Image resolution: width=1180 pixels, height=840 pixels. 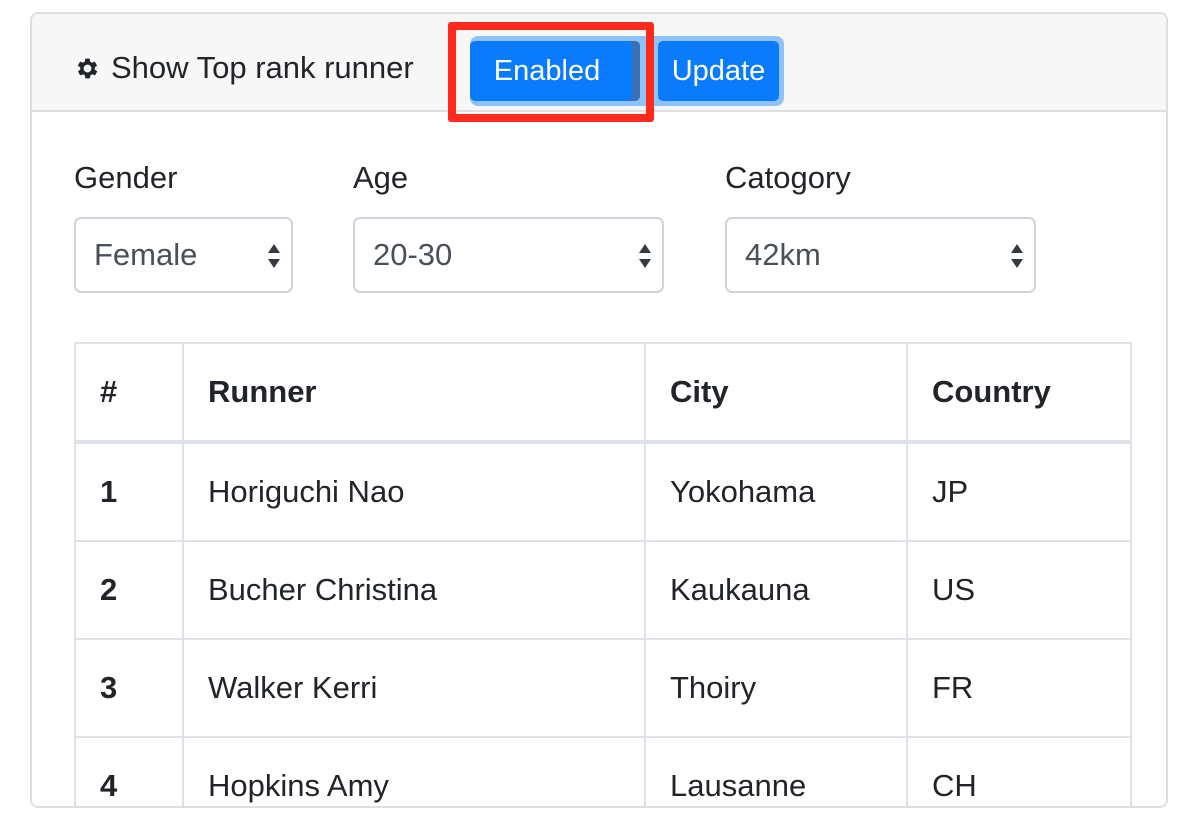 What do you see at coordinates (87, 68) in the screenshot?
I see `gear-icon` at bounding box center [87, 68].